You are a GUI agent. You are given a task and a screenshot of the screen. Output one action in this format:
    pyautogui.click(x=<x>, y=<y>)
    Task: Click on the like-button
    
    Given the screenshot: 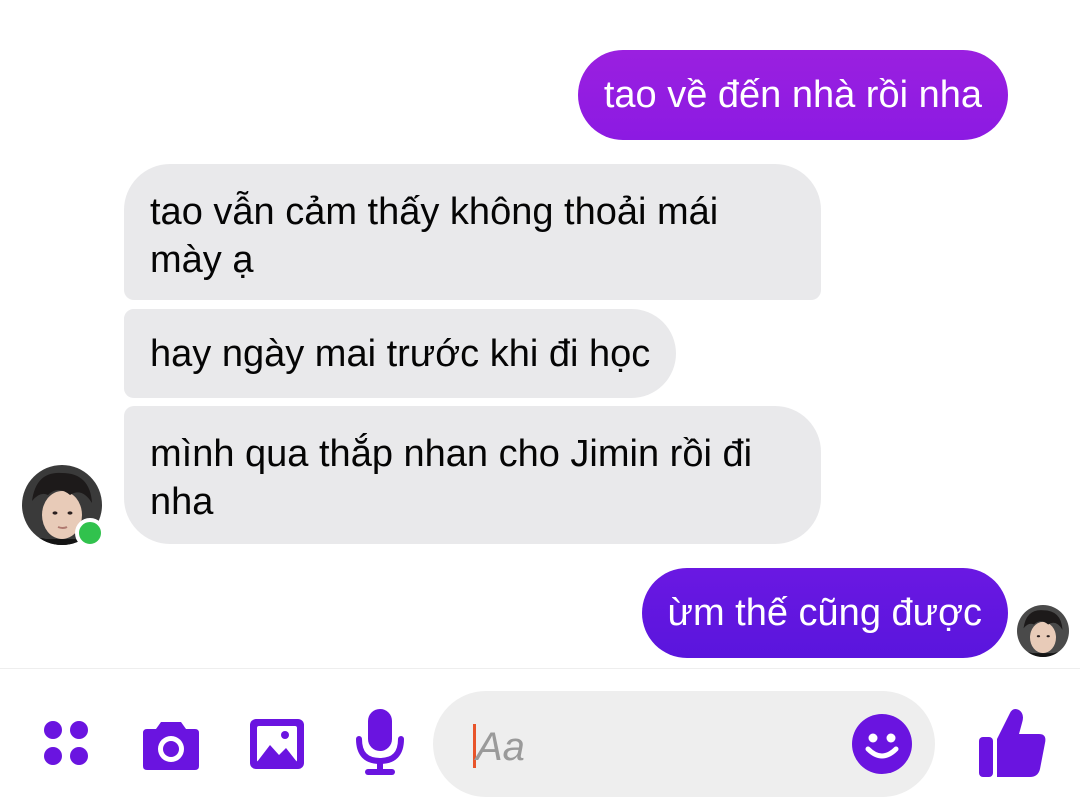 What is the action you would take?
    pyautogui.click(x=1012, y=743)
    